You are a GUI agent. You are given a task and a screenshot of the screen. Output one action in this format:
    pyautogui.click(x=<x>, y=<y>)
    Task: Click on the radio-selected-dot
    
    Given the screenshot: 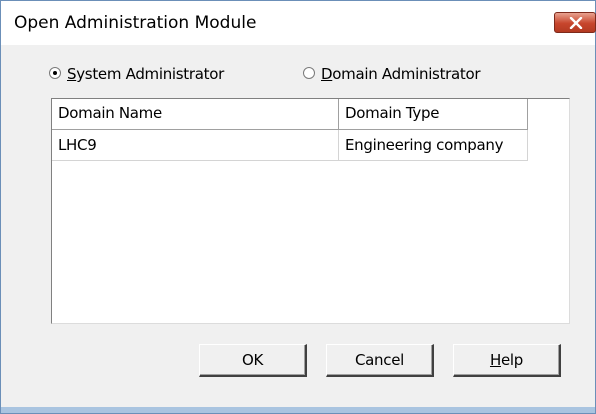 What is the action you would take?
    pyautogui.click(x=55, y=73)
    